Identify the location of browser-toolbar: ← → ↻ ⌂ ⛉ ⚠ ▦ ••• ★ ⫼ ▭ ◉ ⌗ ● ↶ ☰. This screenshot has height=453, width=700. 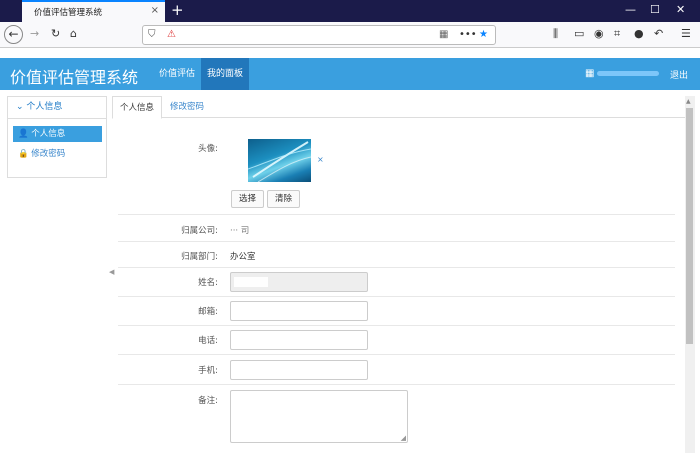
(350, 35).